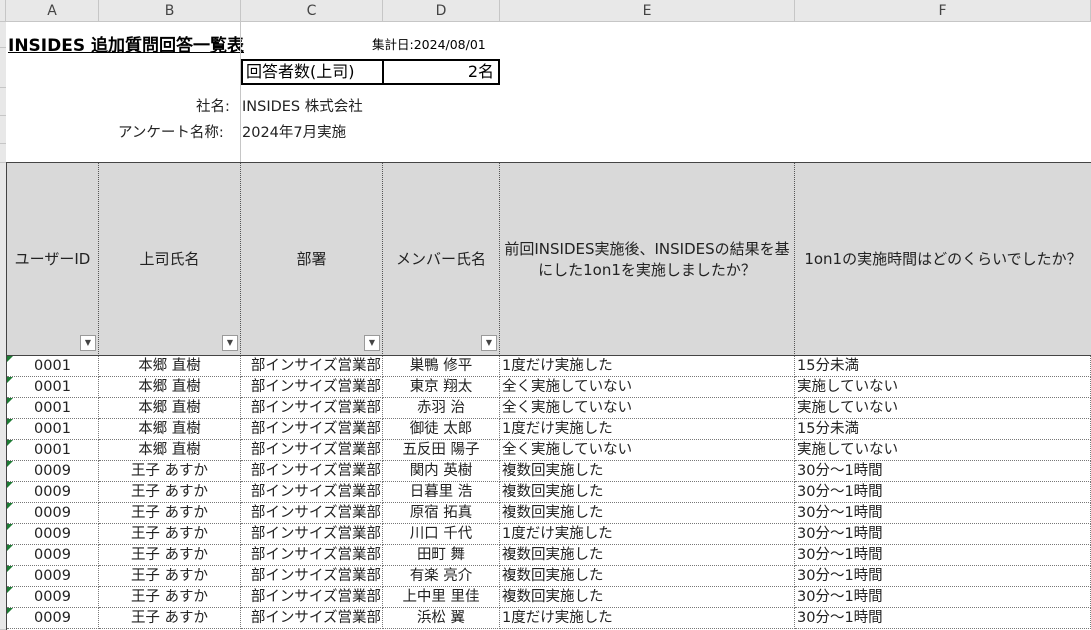 This screenshot has width=1091, height=630. I want to click on column-header-a: A, so click(52, 11).